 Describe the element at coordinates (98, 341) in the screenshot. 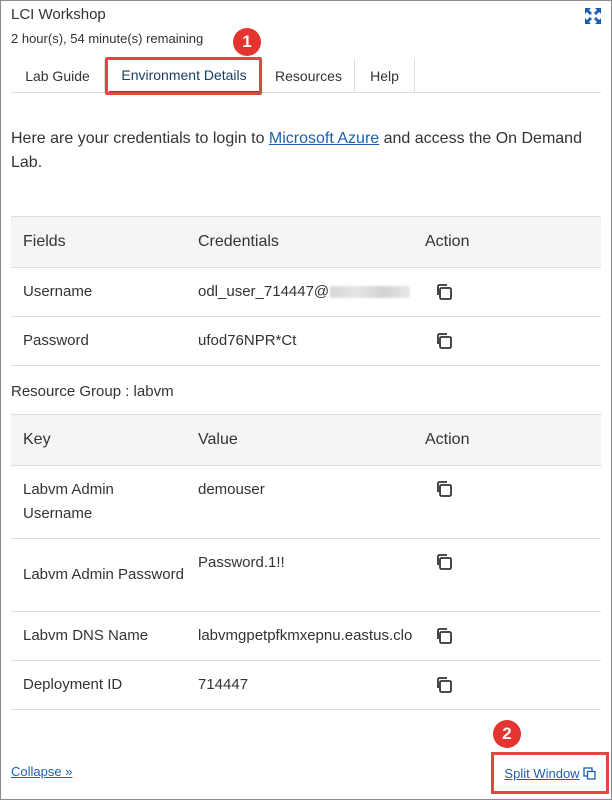

I see `field-label: Password` at that location.